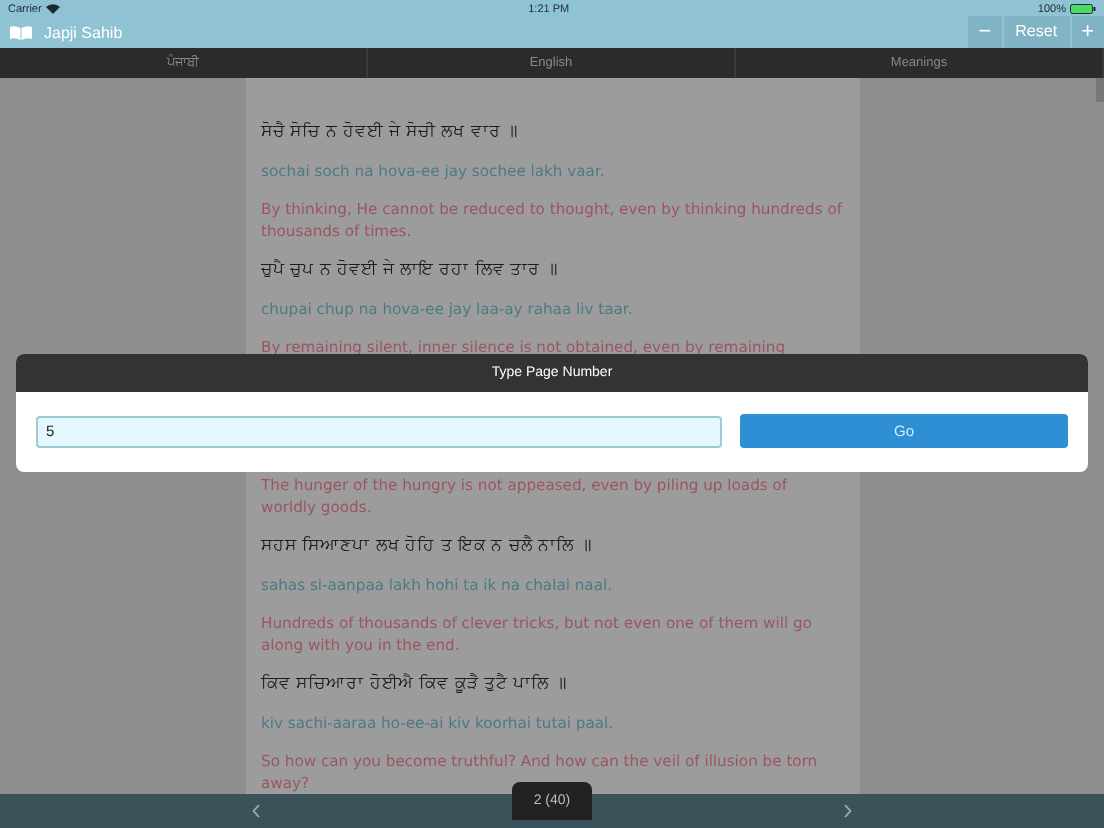 The height and width of the screenshot is (828, 1104). What do you see at coordinates (391, 132) in the screenshot?
I see `gurbani-line: ਸੋਚੈ ਸੋਚਿ ਨ ਹੋਵਈ ਜੇ ਸੋਚੀ ਲਖ ਵਾਰ ॥` at bounding box center [391, 132].